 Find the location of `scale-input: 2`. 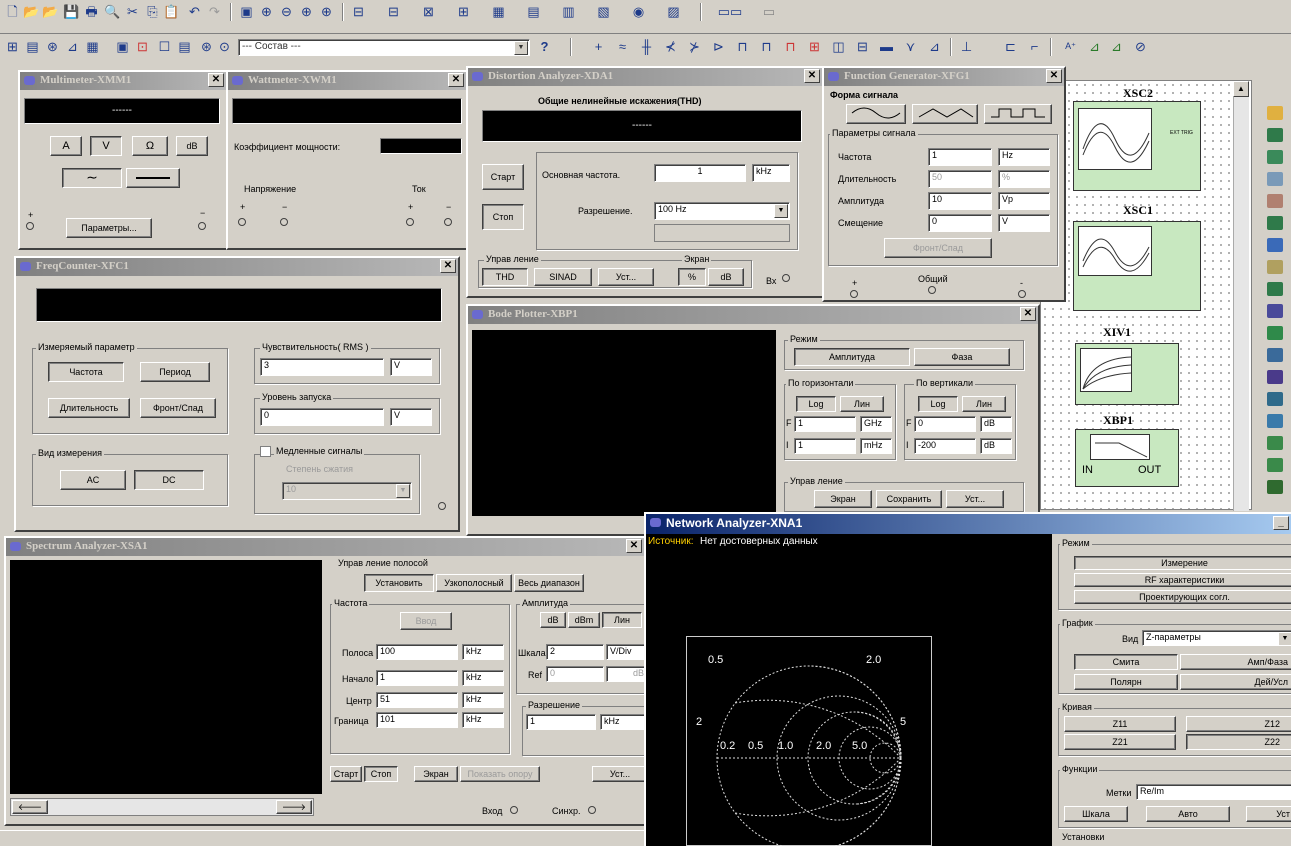

scale-input: 2 is located at coordinates (575, 652).